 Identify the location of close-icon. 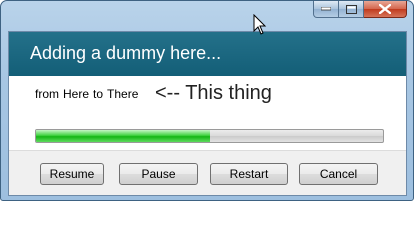
(385, 9).